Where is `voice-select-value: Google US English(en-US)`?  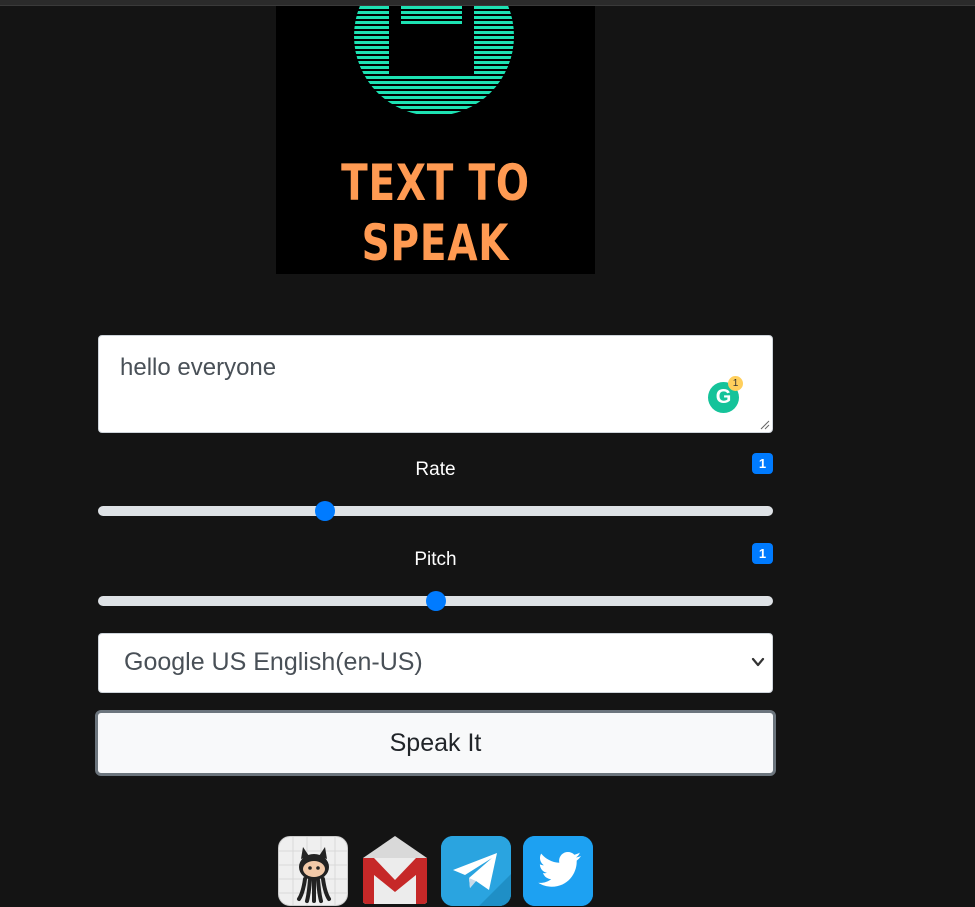
voice-select-value: Google US English(en-US) is located at coordinates (273, 662).